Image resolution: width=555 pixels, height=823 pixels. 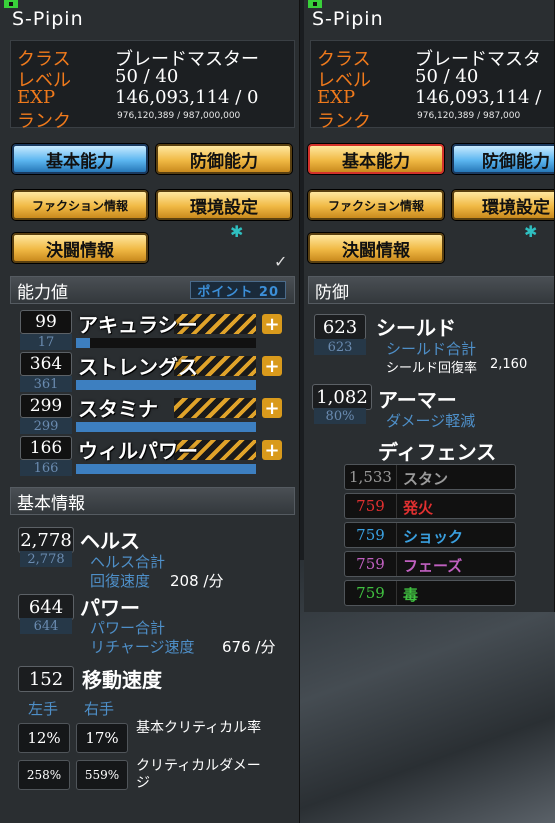 I want to click on stat-name: スタミナ, so click(x=118, y=409).